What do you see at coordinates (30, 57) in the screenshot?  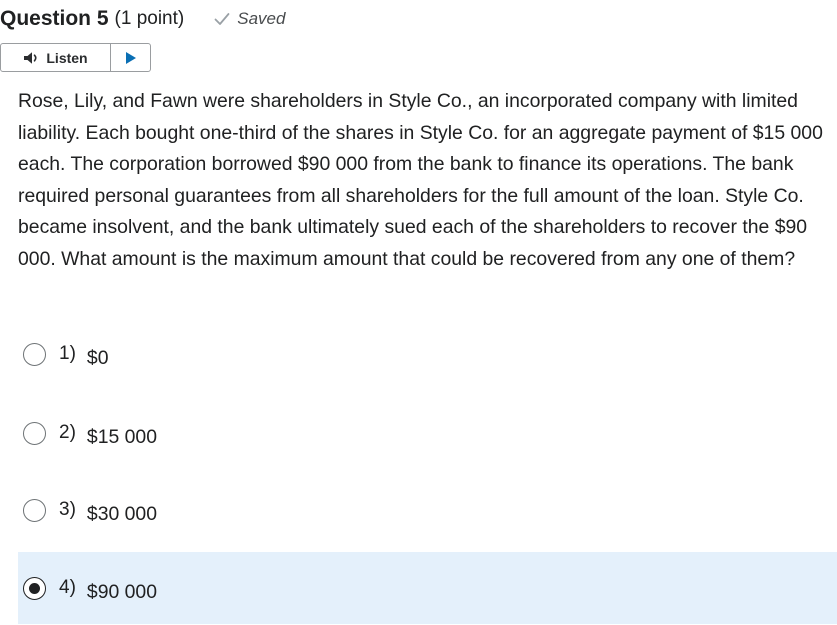 I see `speaker-icon` at bounding box center [30, 57].